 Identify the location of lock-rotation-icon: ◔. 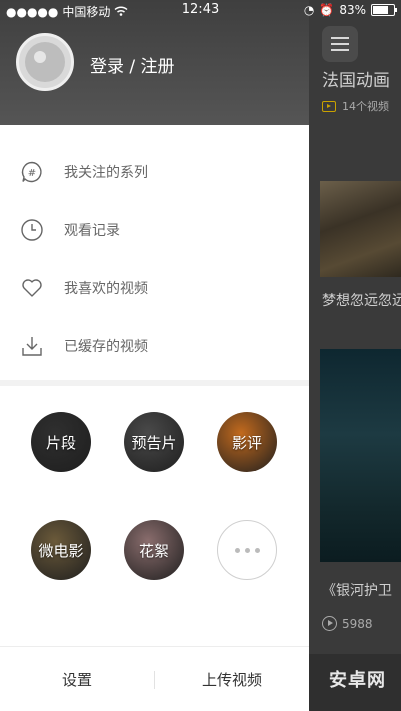
(309, 10).